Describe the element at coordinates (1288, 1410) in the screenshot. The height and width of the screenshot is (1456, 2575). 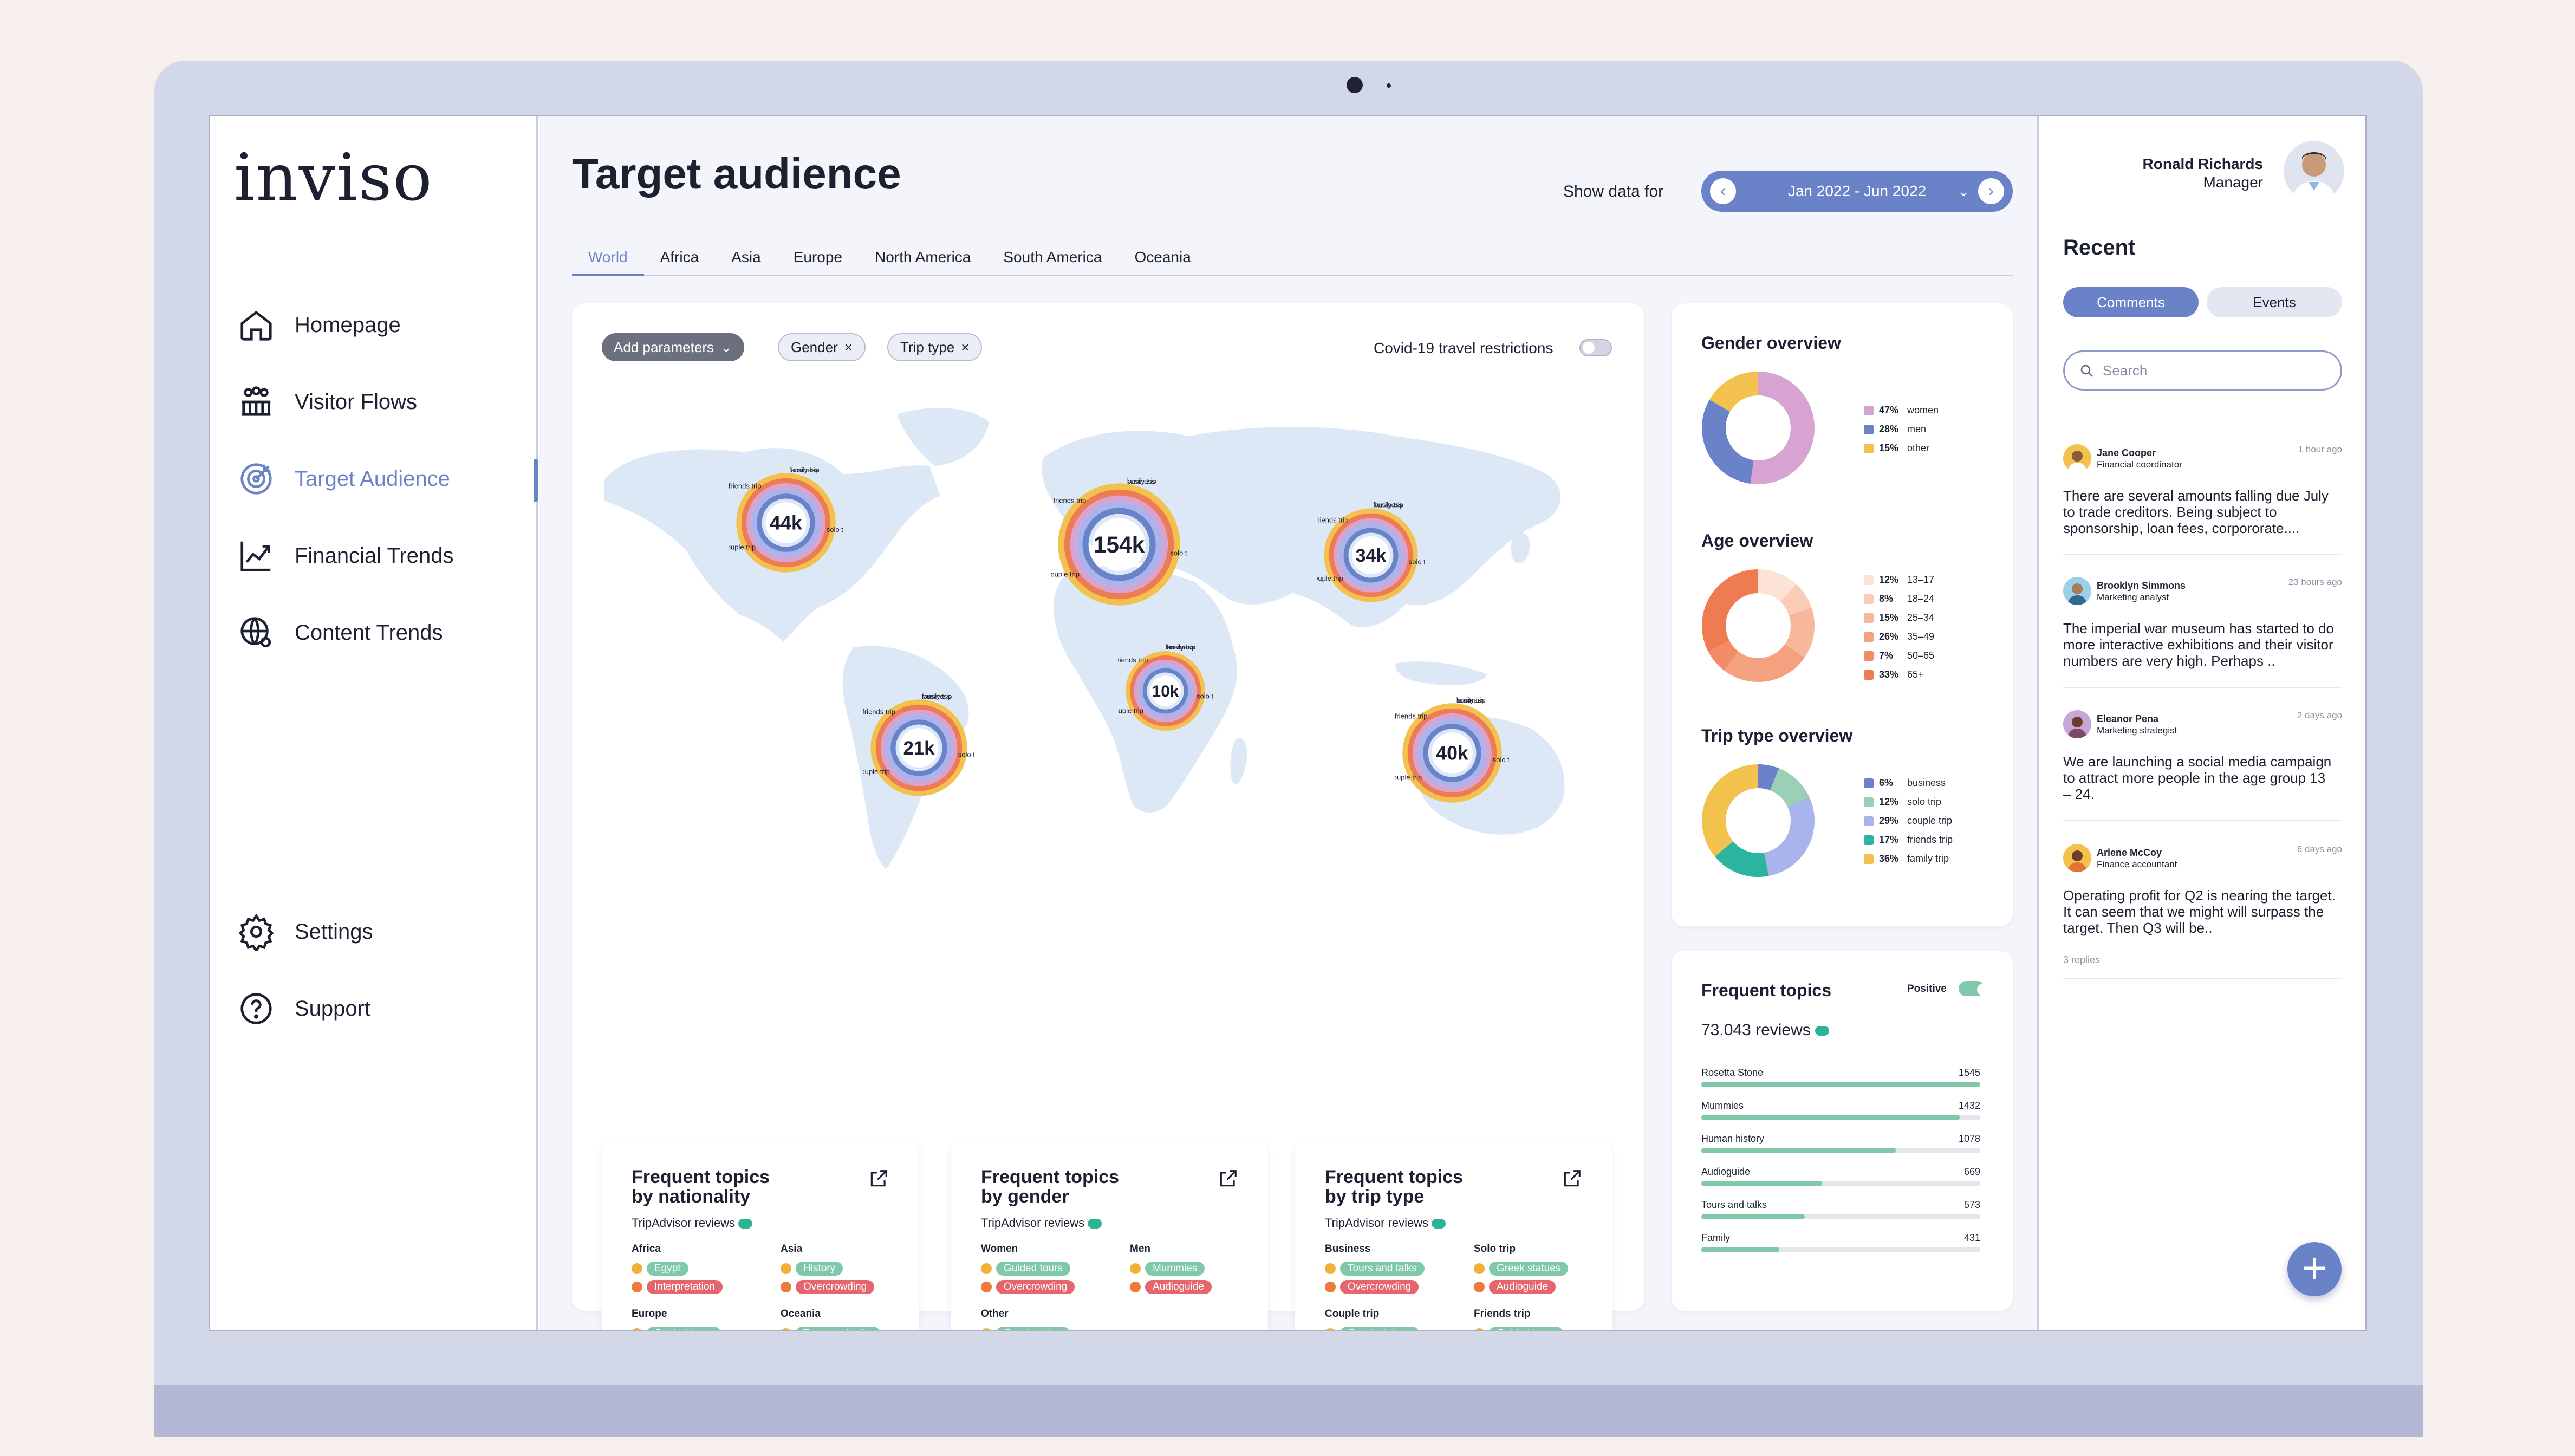
I see `laptop-base` at that location.